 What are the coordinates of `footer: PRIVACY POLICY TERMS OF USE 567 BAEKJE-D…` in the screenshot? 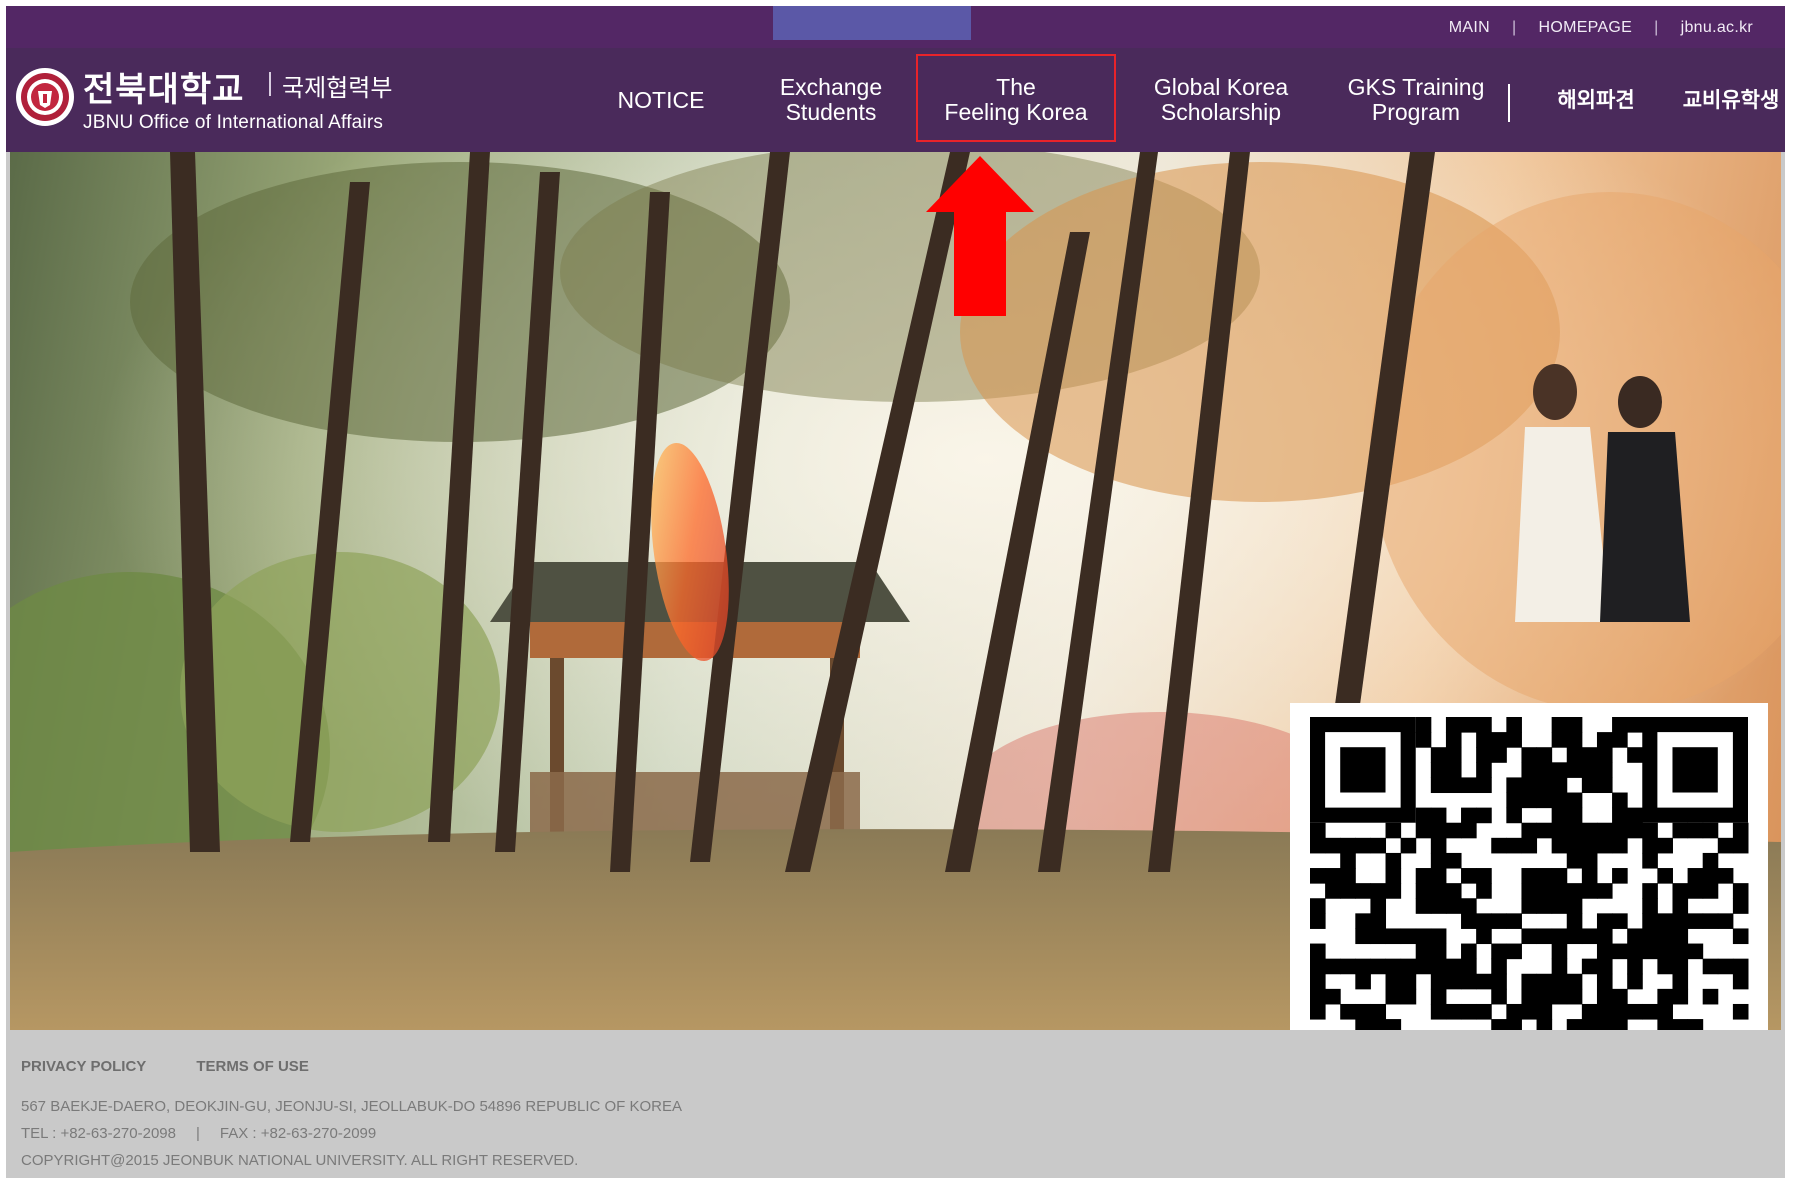 It's located at (895, 1104).